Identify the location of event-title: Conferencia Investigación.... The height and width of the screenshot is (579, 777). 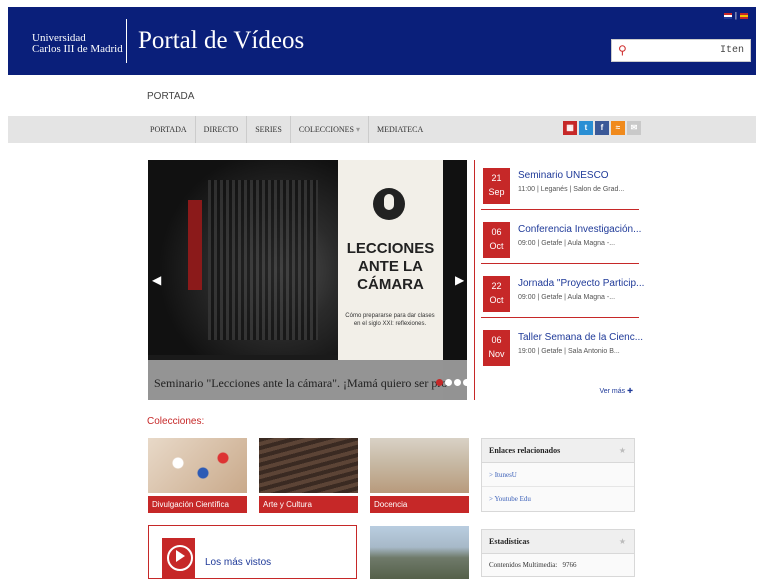
(579, 229).